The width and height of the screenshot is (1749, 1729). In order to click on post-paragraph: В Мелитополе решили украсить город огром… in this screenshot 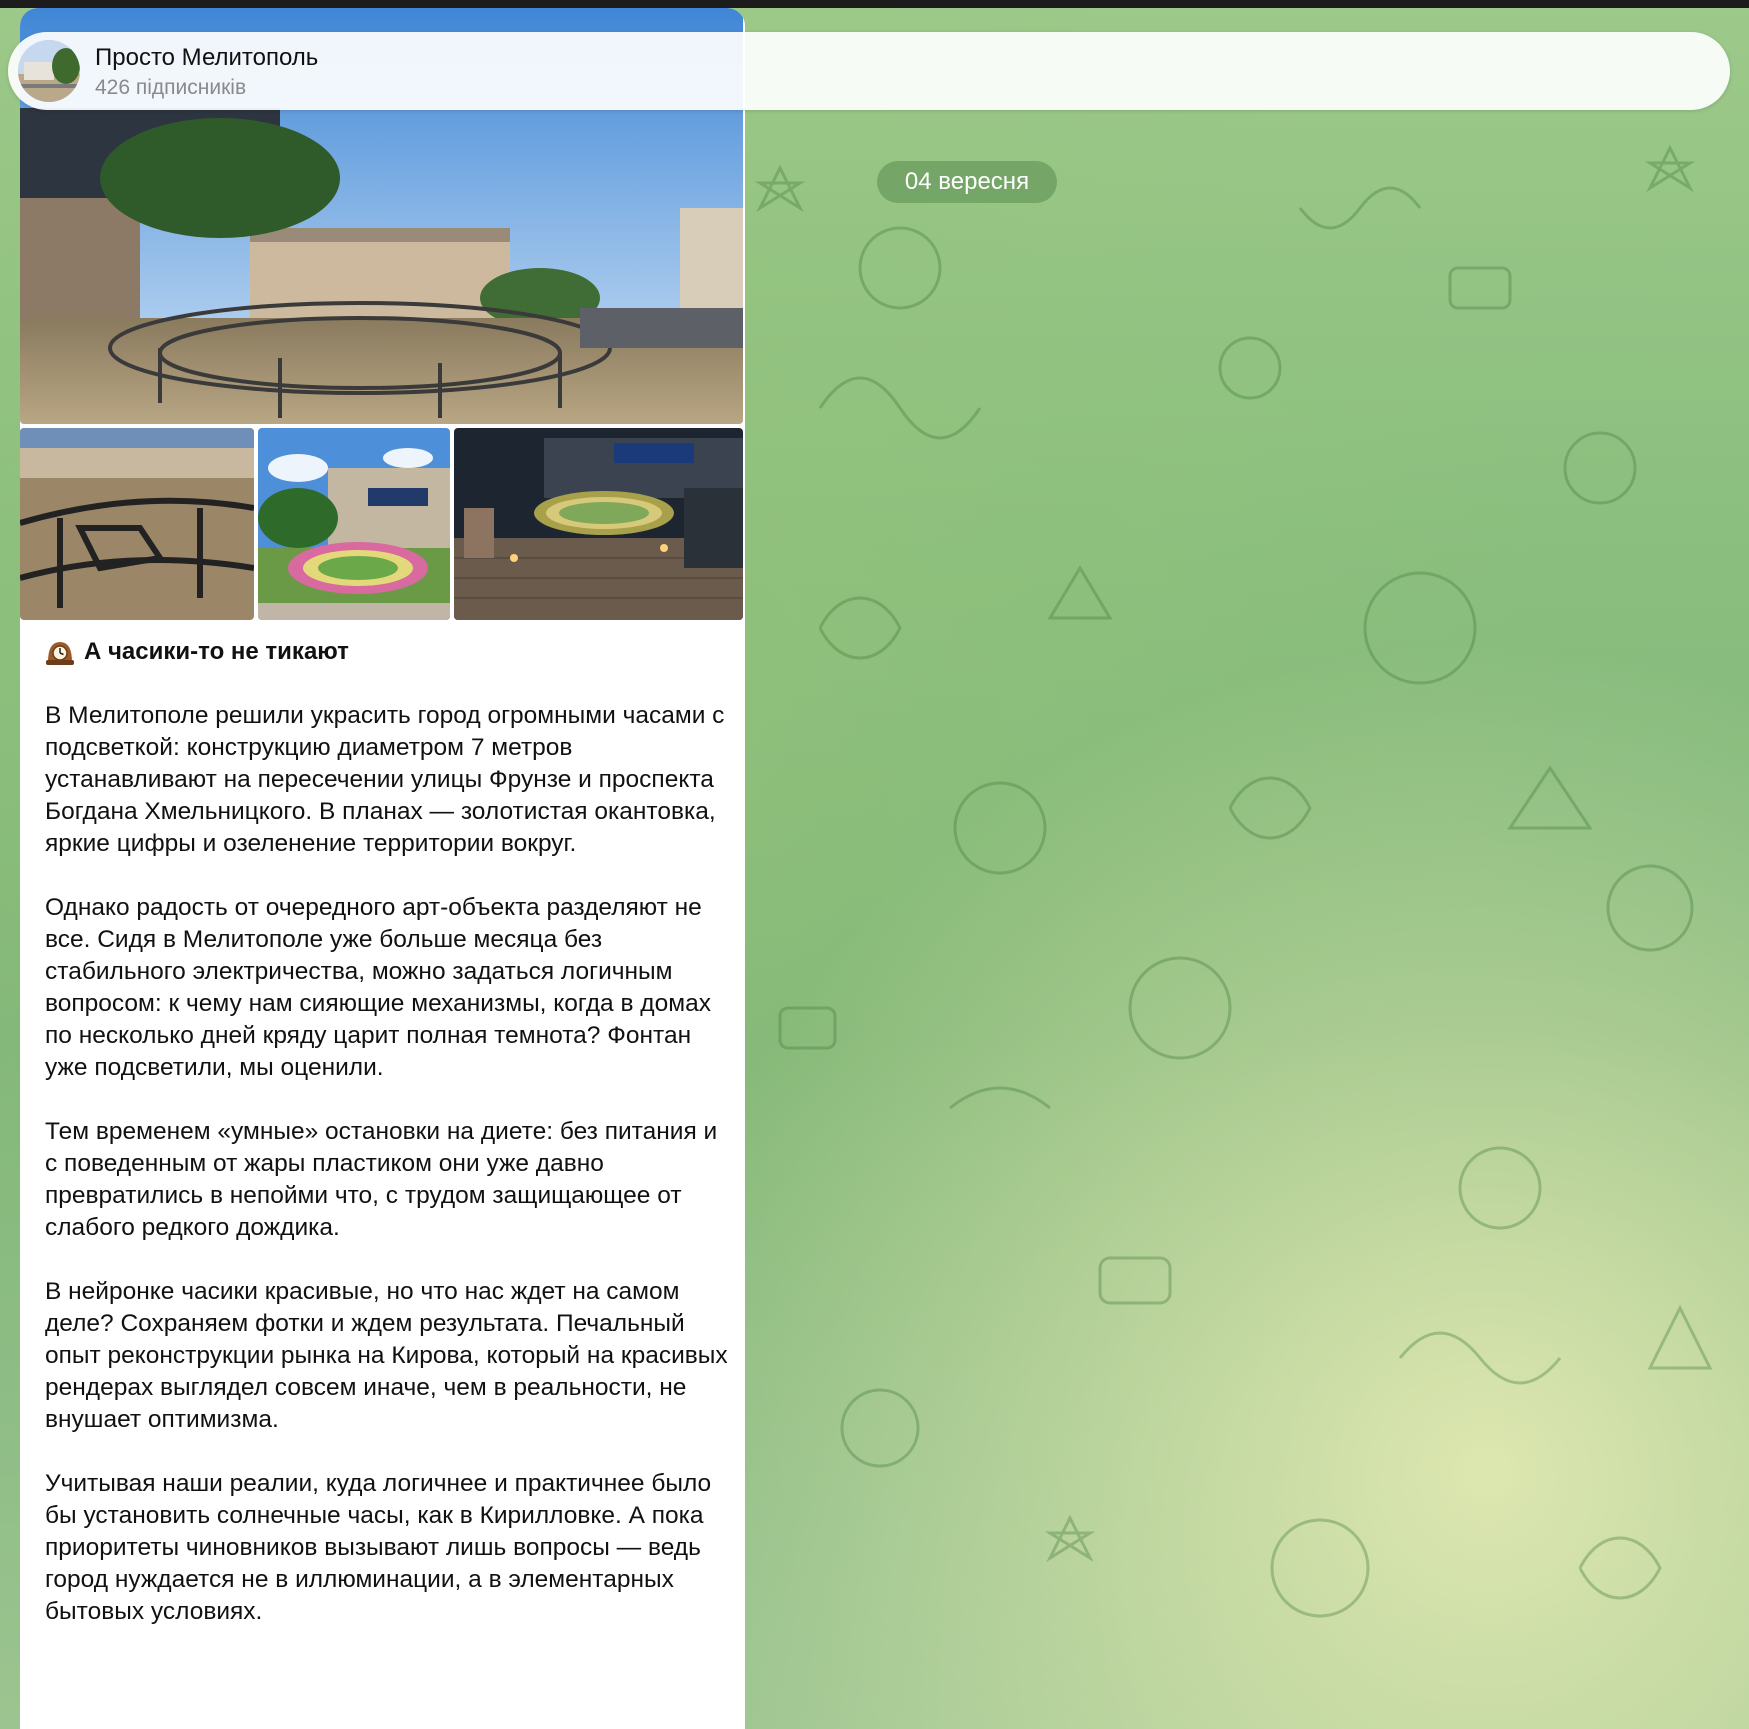, I will do `click(385, 779)`.